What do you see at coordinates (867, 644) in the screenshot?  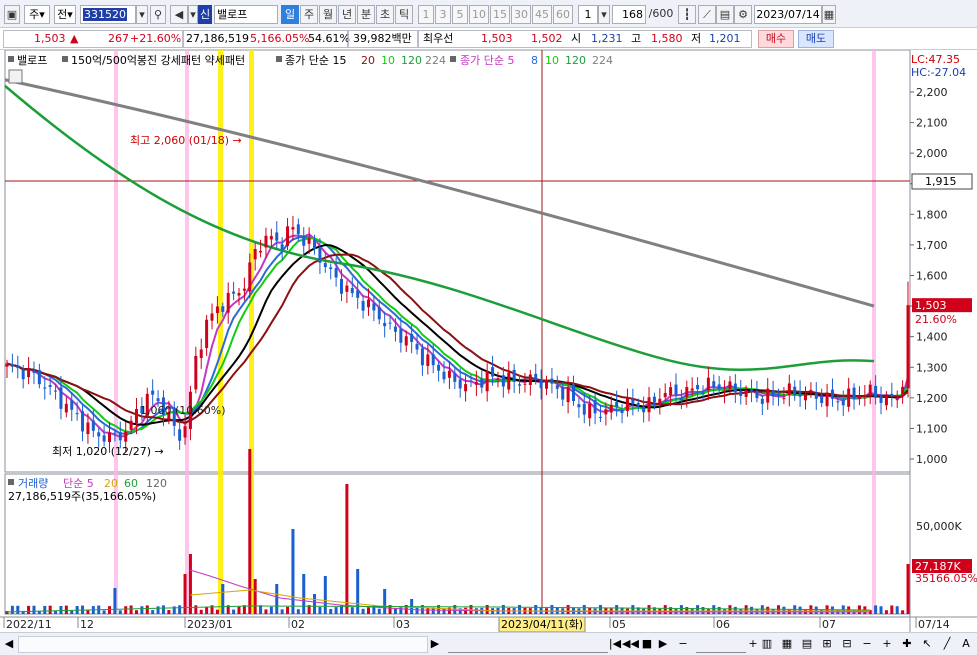 I see `minus-icon: −` at bounding box center [867, 644].